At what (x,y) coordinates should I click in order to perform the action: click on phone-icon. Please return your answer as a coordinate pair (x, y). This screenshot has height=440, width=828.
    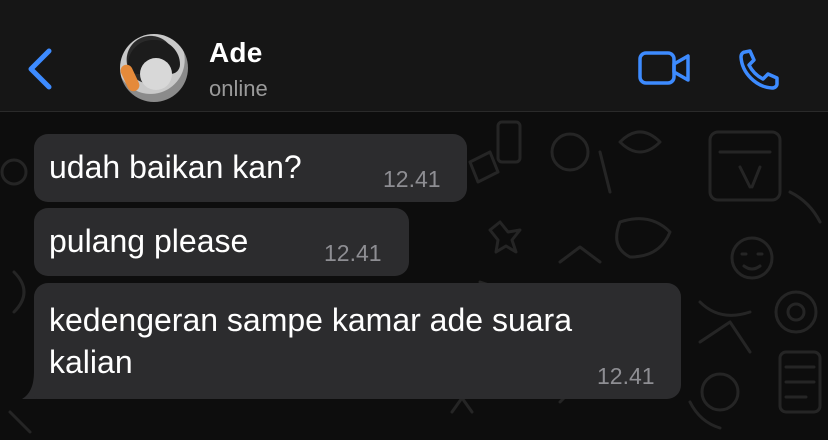
    Looking at the image, I should click on (759, 69).